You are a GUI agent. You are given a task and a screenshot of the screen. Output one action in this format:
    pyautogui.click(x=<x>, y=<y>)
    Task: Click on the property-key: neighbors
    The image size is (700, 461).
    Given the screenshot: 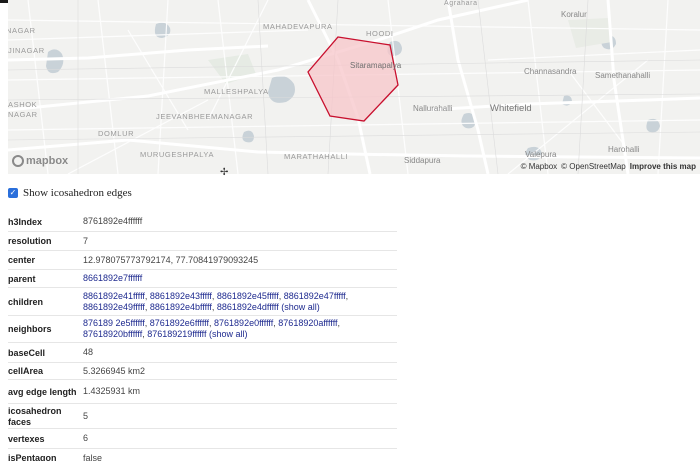 What is the action you would take?
    pyautogui.click(x=30, y=329)
    